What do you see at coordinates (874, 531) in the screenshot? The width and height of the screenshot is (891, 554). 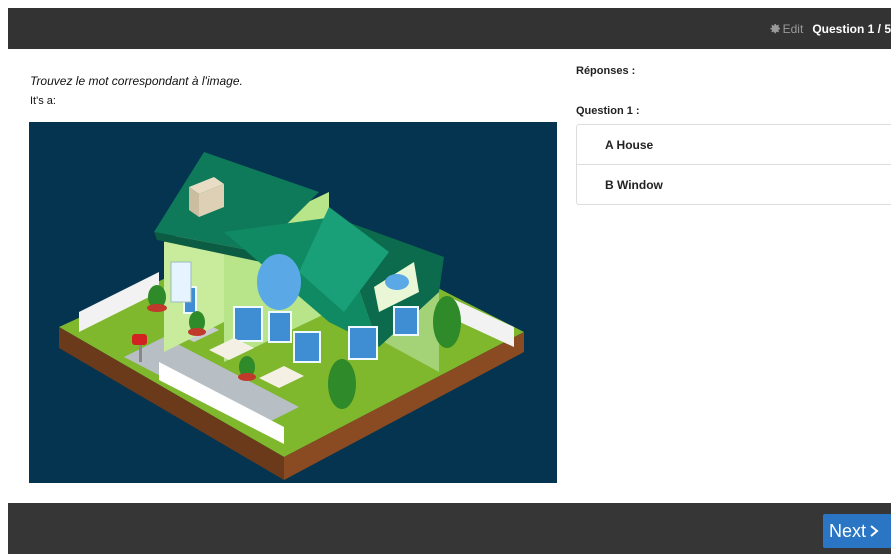 I see `chevron-right-icon` at bounding box center [874, 531].